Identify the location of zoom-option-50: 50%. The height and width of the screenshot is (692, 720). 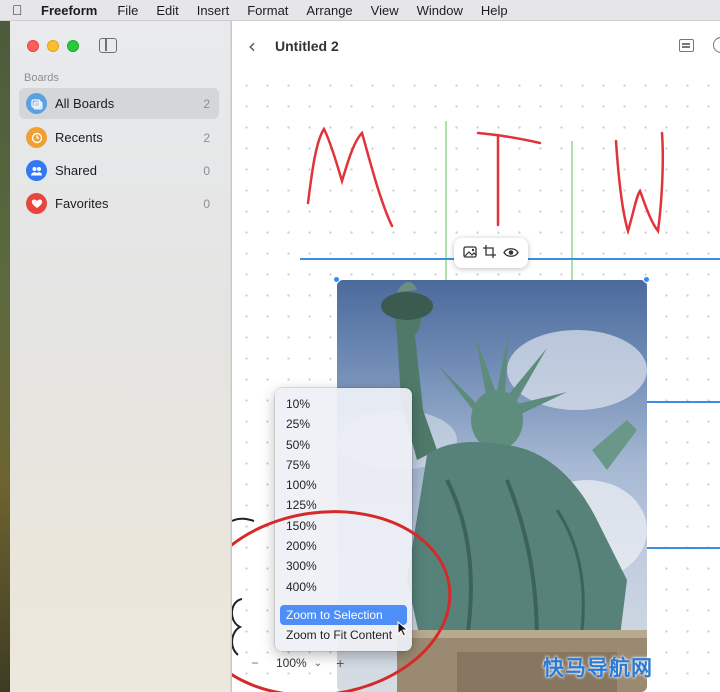
(343, 445).